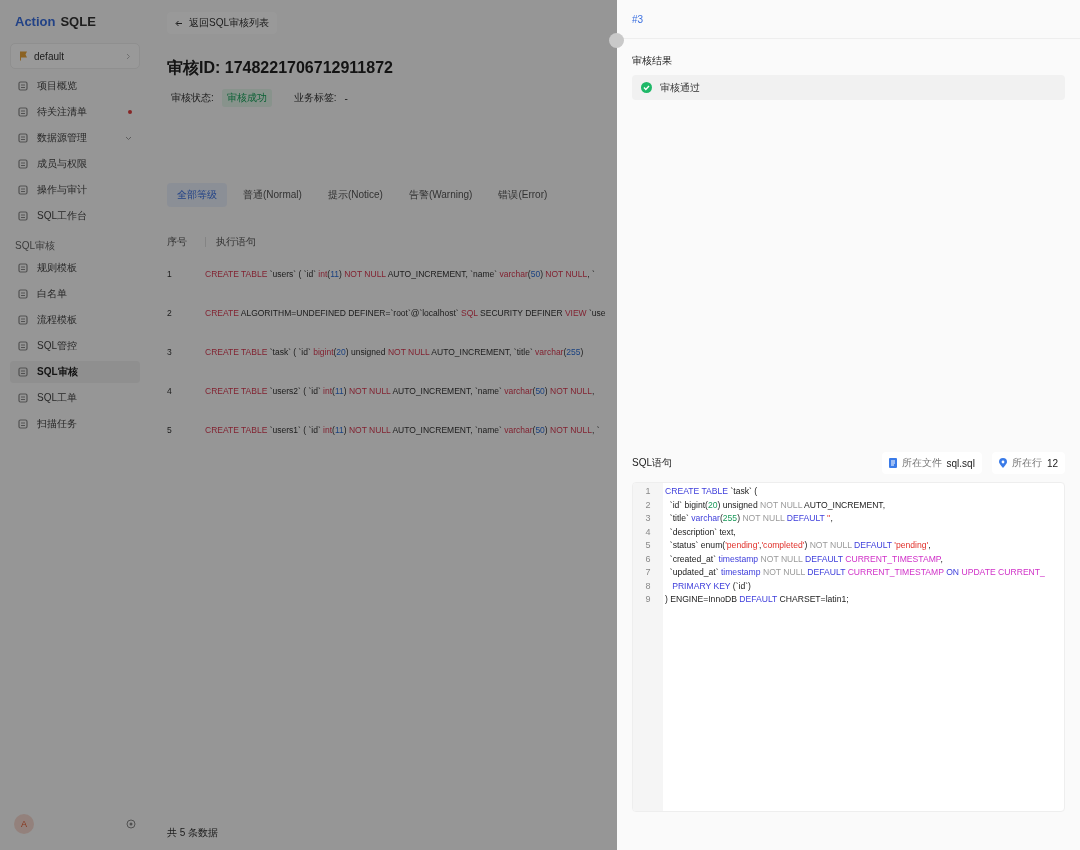 The height and width of the screenshot is (850, 1080). What do you see at coordinates (75, 56) in the screenshot?
I see `project-selector: default` at bounding box center [75, 56].